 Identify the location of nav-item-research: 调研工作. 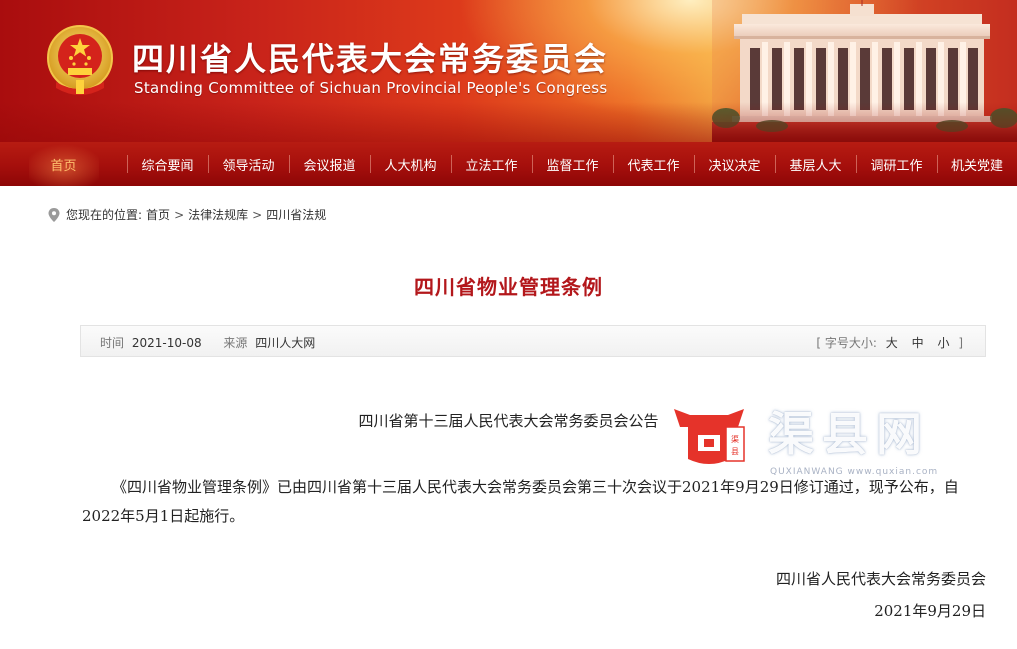
(896, 164).